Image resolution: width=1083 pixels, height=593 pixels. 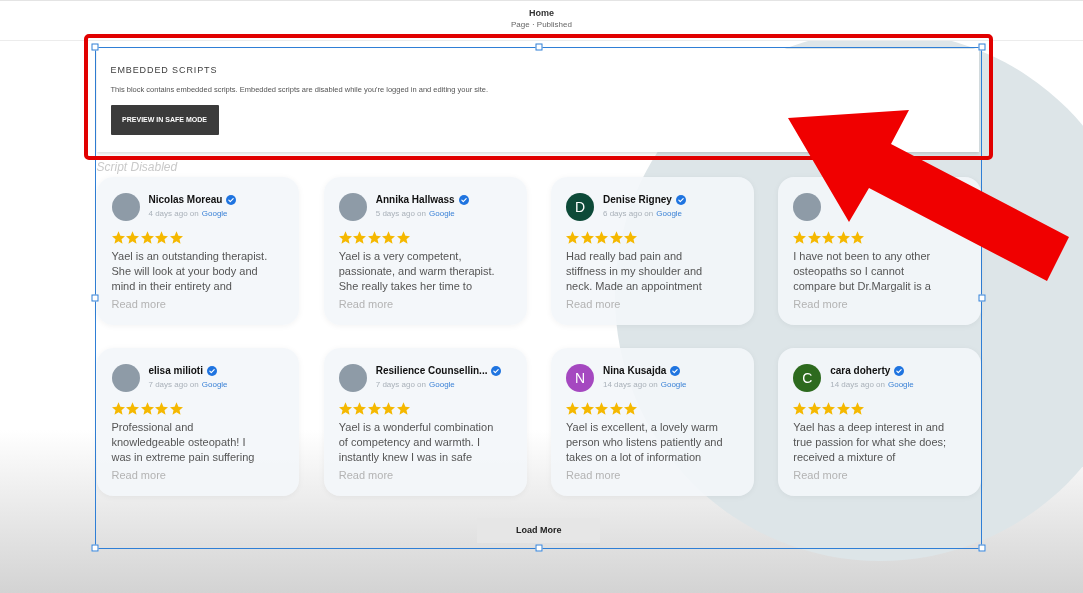 What do you see at coordinates (400, 385) in the screenshot?
I see `review-time: 7 days ago on` at bounding box center [400, 385].